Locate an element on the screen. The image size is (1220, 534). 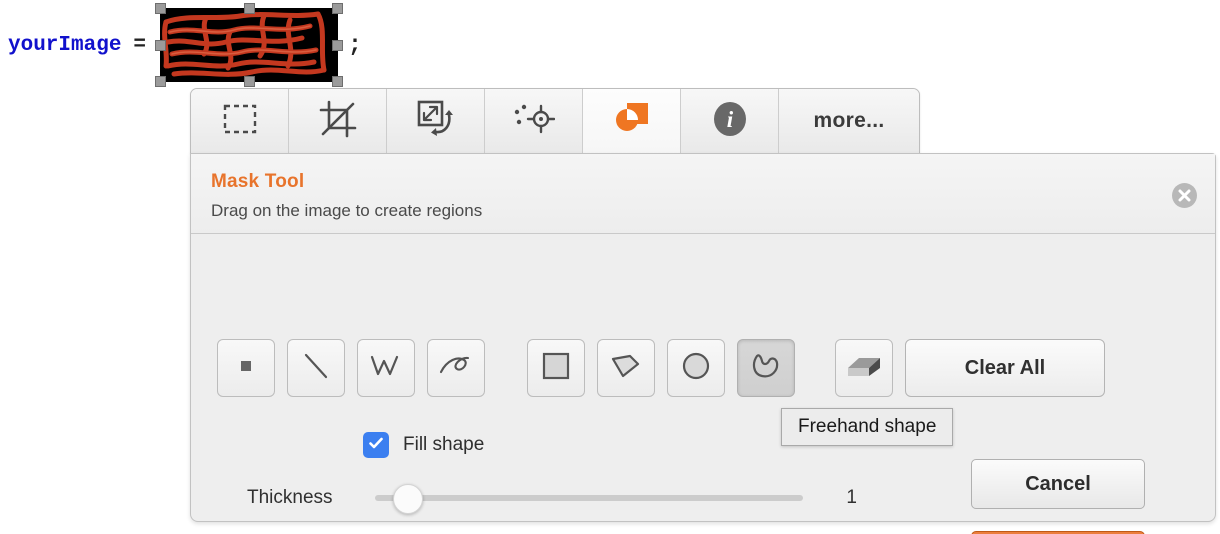
fill-shape-checkbox is located at coordinates (376, 445).